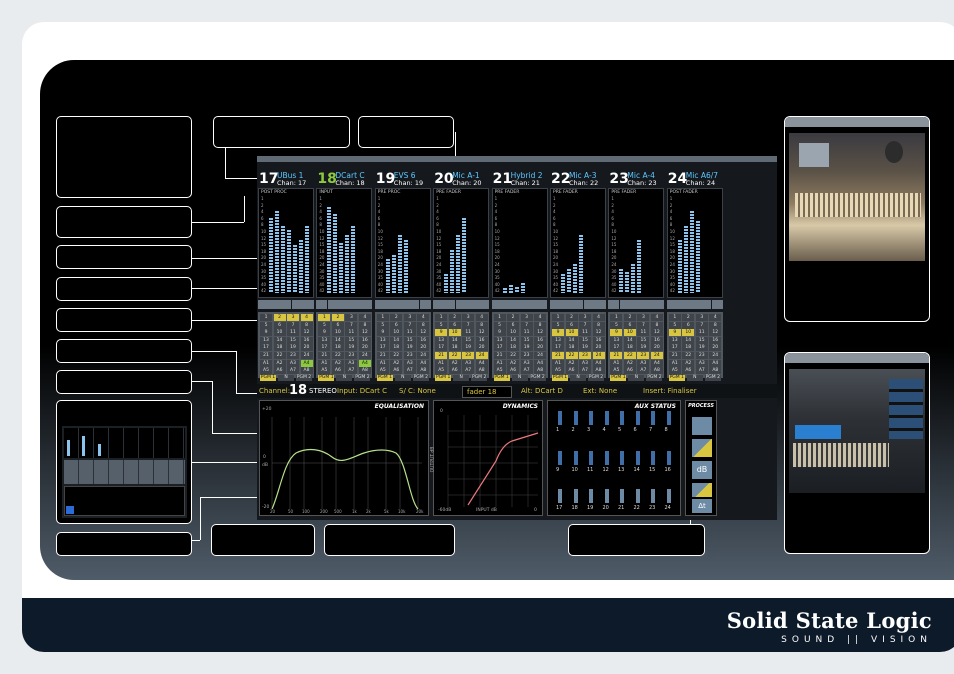  What do you see at coordinates (585, 363) in the screenshot?
I see `routing-cell: A3` at bounding box center [585, 363].